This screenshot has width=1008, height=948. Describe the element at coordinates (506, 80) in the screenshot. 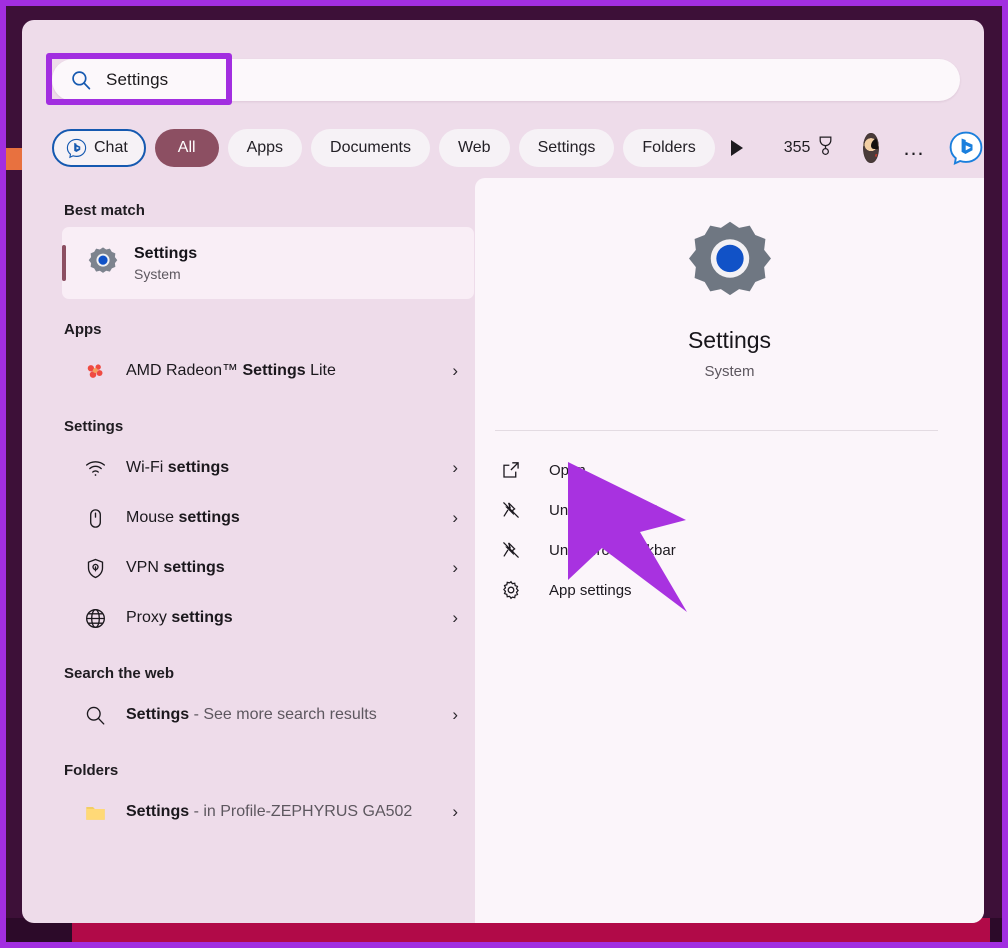

I see `search-input: Settings` at that location.